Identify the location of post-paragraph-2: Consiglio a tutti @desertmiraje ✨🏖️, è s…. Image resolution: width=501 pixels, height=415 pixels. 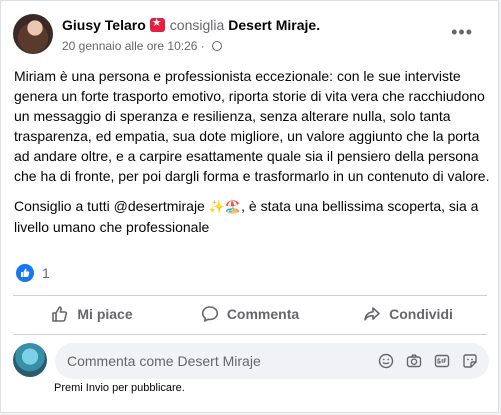
(252, 216).